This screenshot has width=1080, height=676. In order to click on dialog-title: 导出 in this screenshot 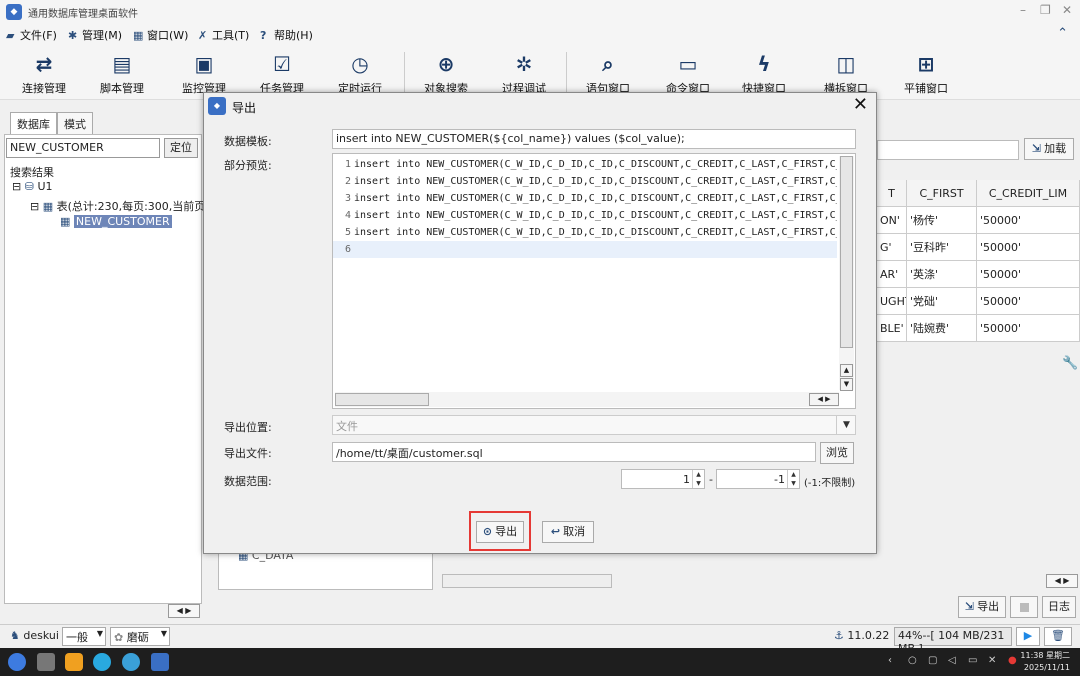, I will do `click(244, 108)`.